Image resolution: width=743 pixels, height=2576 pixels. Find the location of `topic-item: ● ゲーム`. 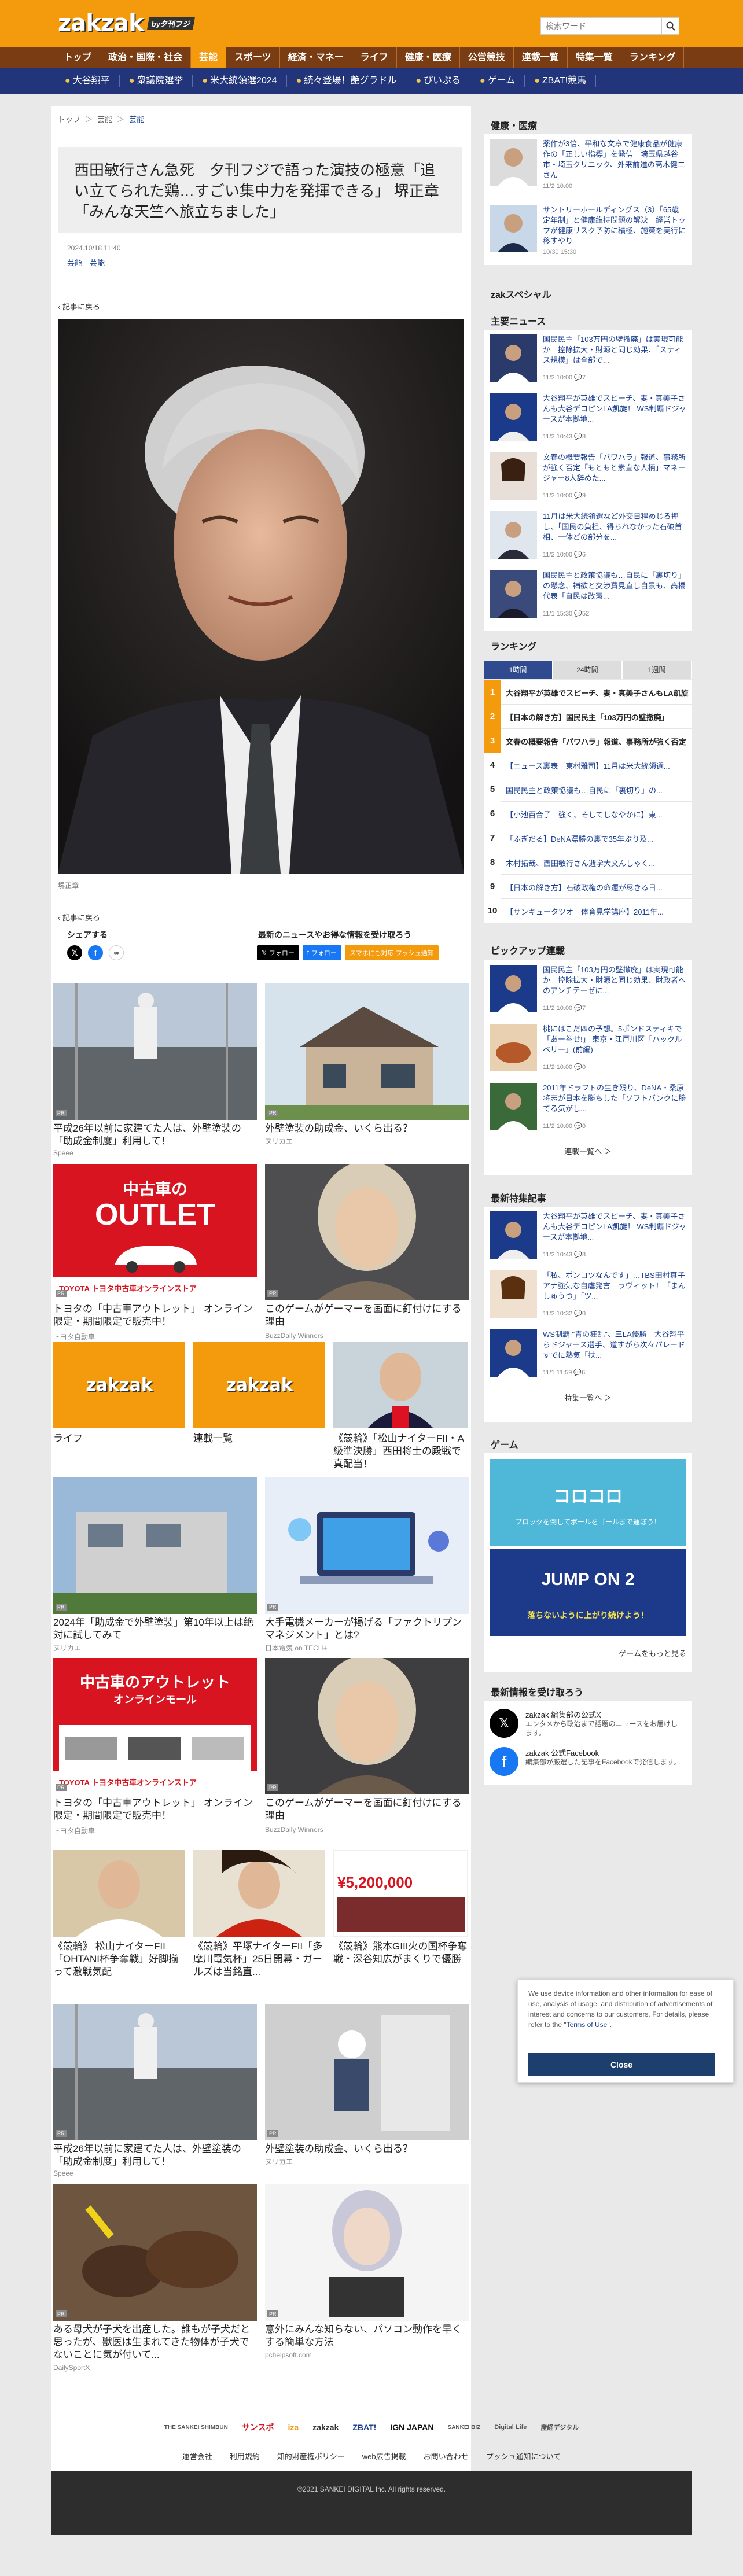

topic-item: ● ゲーム is located at coordinates (498, 81).